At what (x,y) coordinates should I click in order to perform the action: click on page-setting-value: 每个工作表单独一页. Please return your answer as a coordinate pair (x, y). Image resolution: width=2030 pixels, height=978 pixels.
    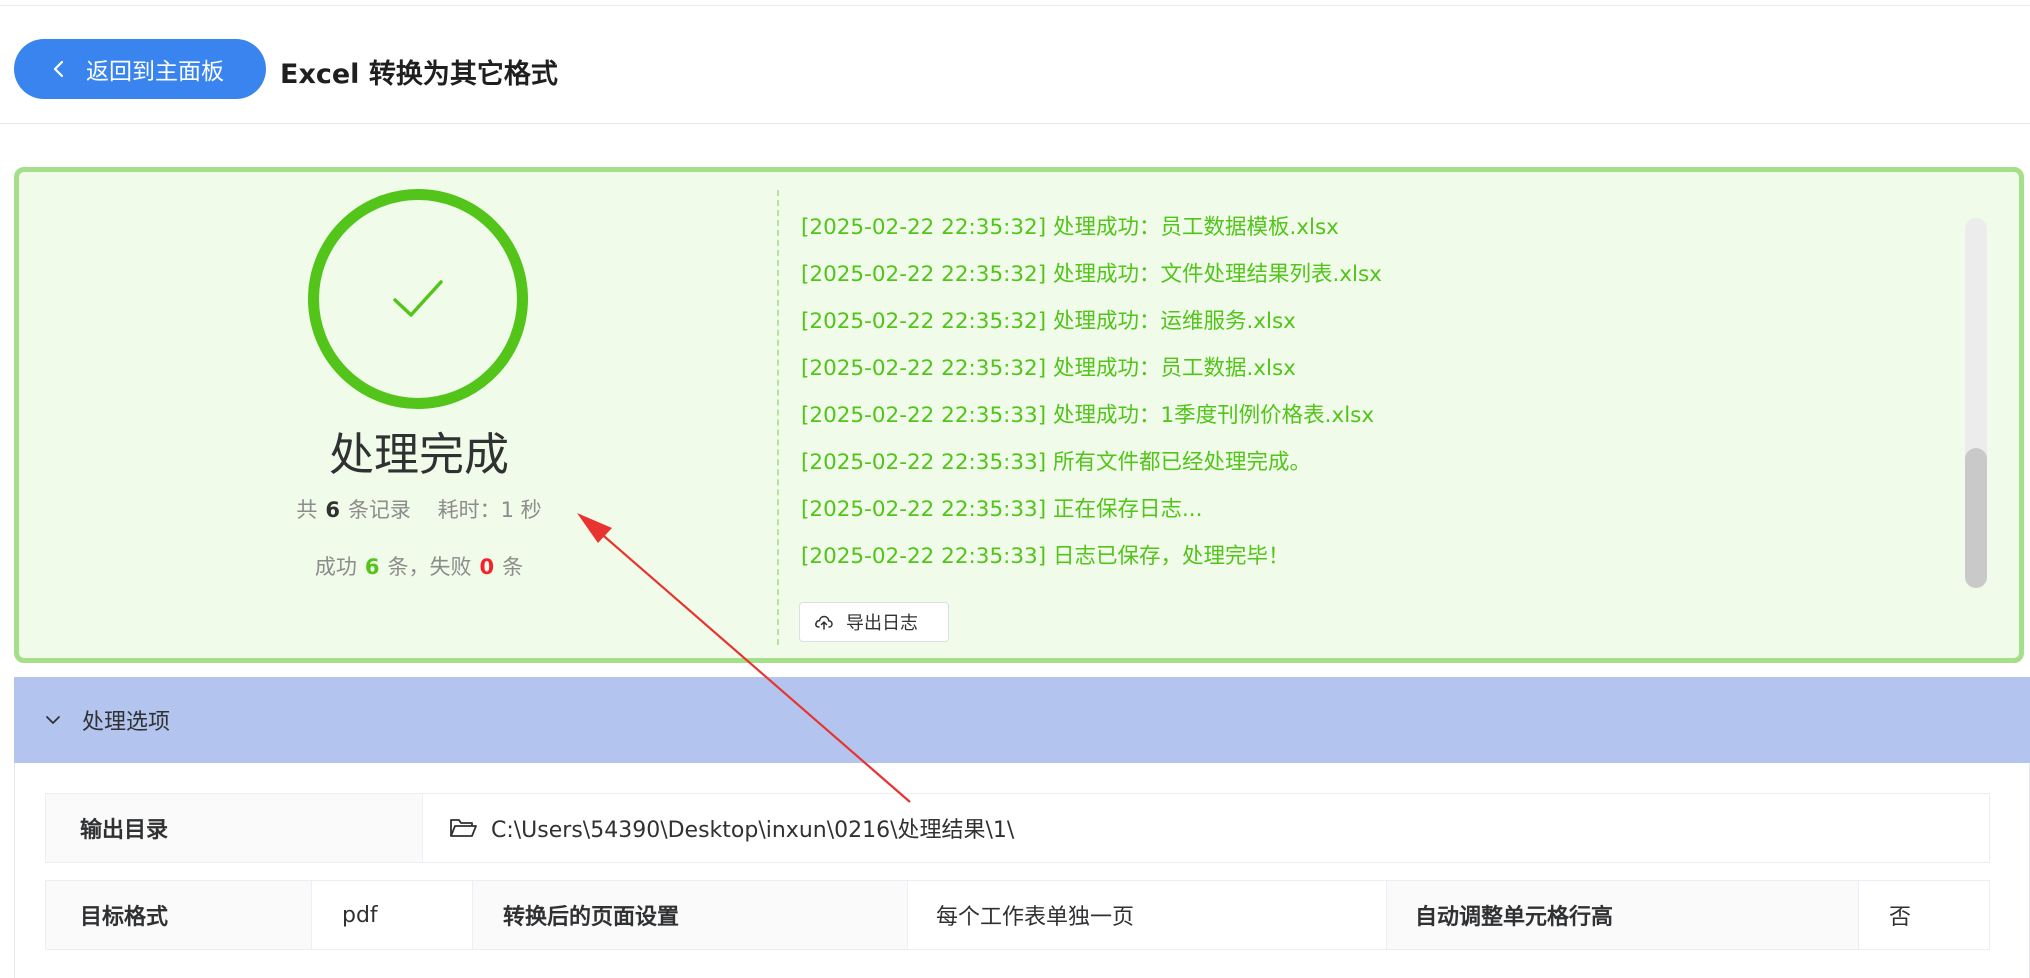
    Looking at the image, I should click on (1147, 915).